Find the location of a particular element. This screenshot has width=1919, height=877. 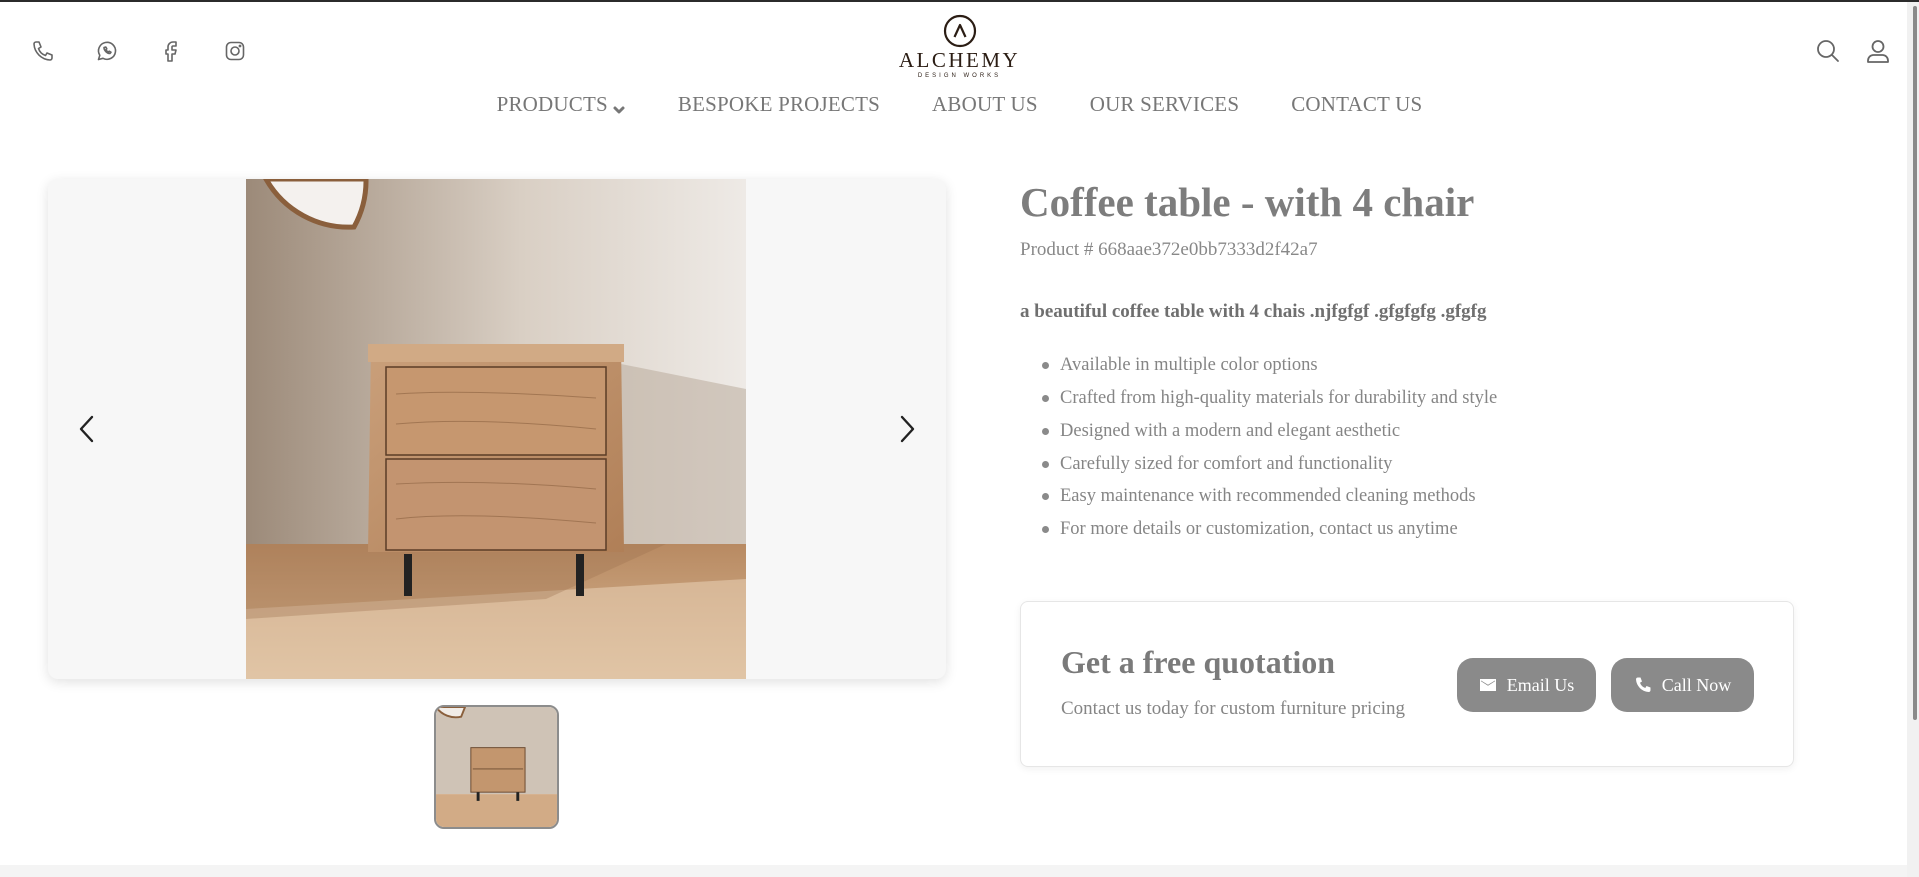

nav-item-label: BESPOKE PROJECTS is located at coordinates (779, 104).